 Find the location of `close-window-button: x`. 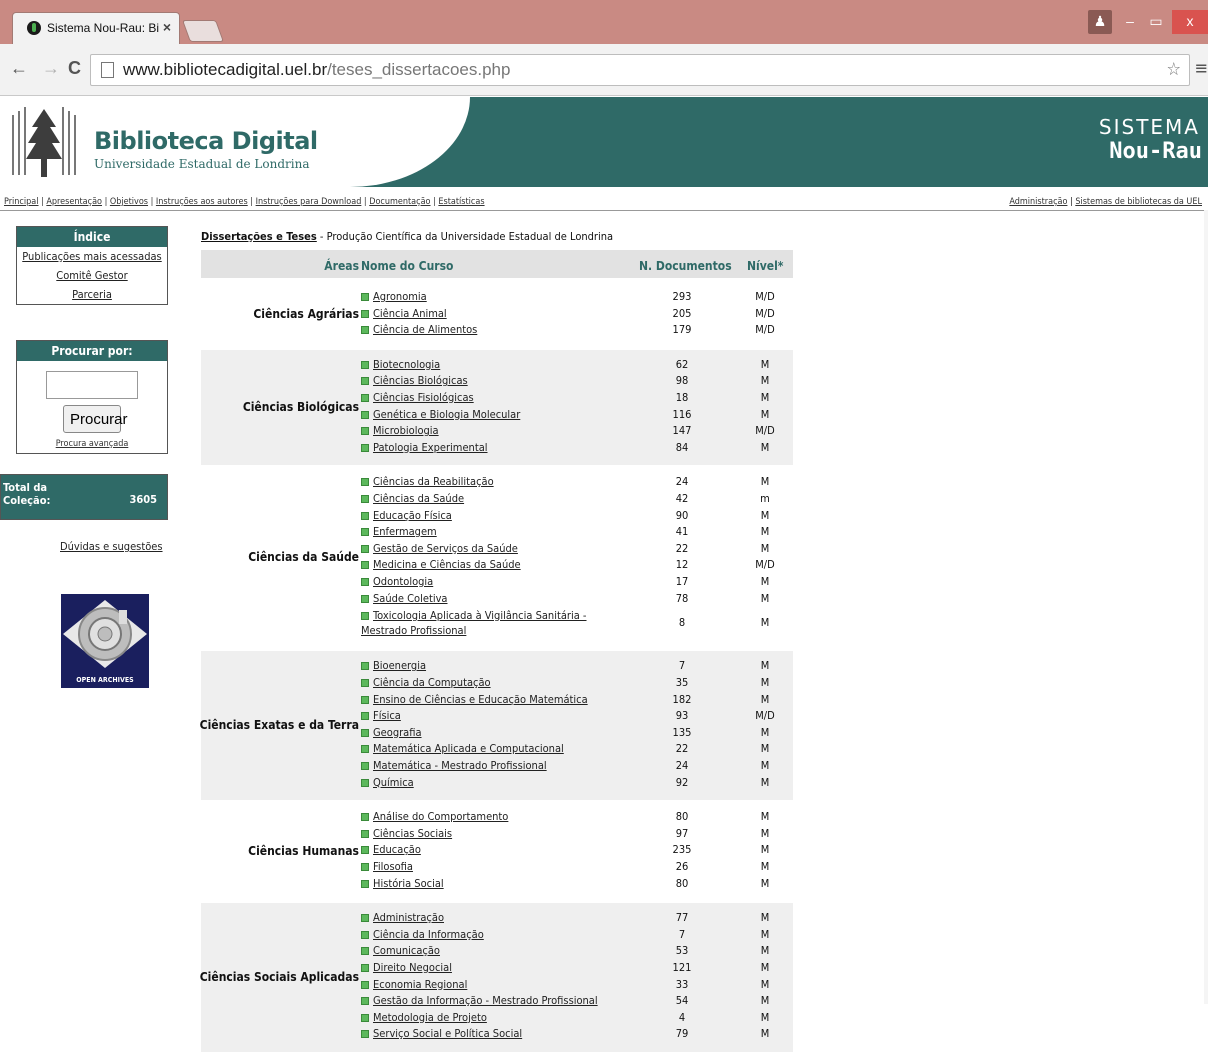

close-window-button: x is located at coordinates (1190, 22).